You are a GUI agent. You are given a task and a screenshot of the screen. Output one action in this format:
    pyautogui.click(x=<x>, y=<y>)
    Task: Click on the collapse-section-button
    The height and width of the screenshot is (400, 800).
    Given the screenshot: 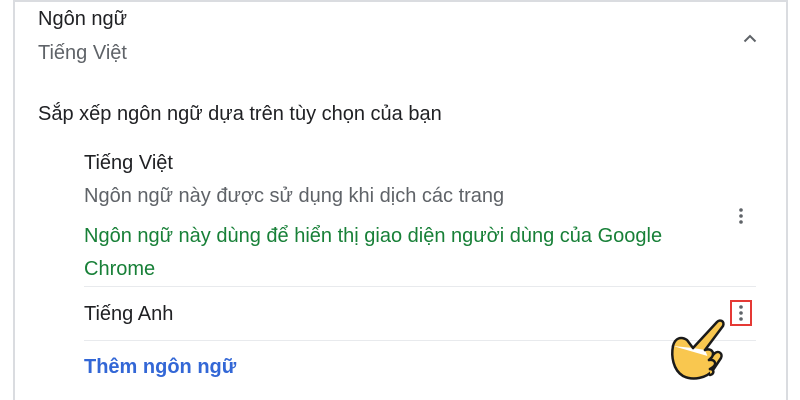 What is the action you would take?
    pyautogui.click(x=750, y=38)
    